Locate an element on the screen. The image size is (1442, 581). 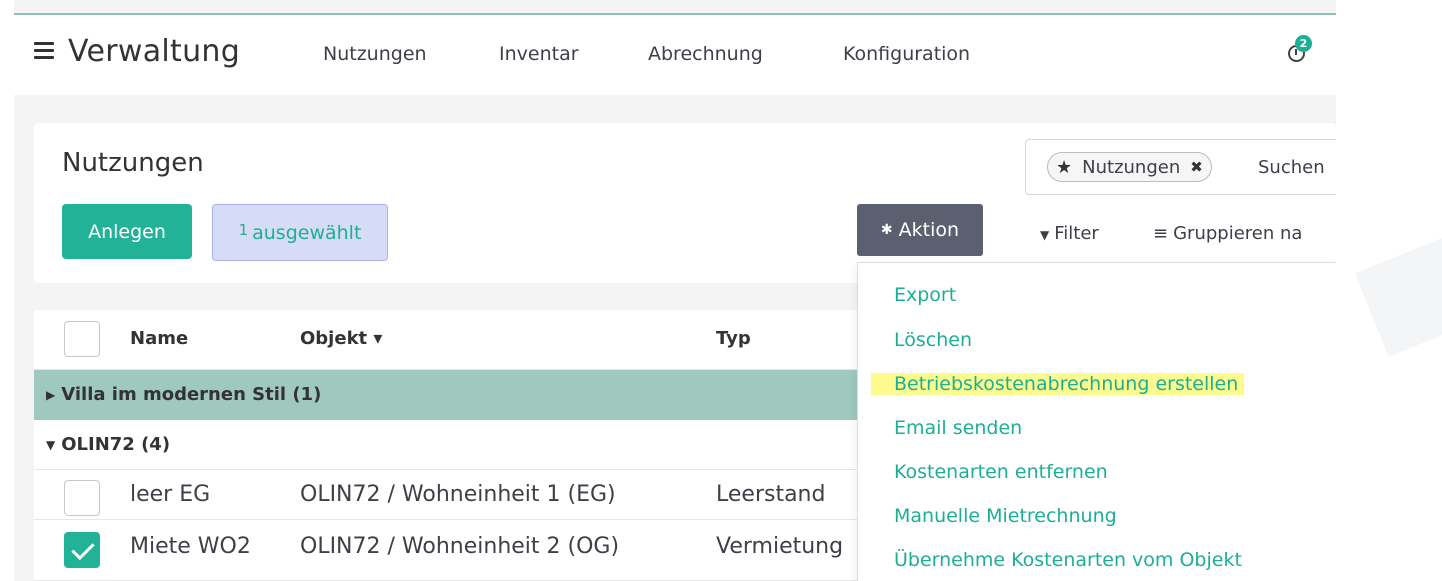
funnel-icon: ▼ is located at coordinates (1045, 235).